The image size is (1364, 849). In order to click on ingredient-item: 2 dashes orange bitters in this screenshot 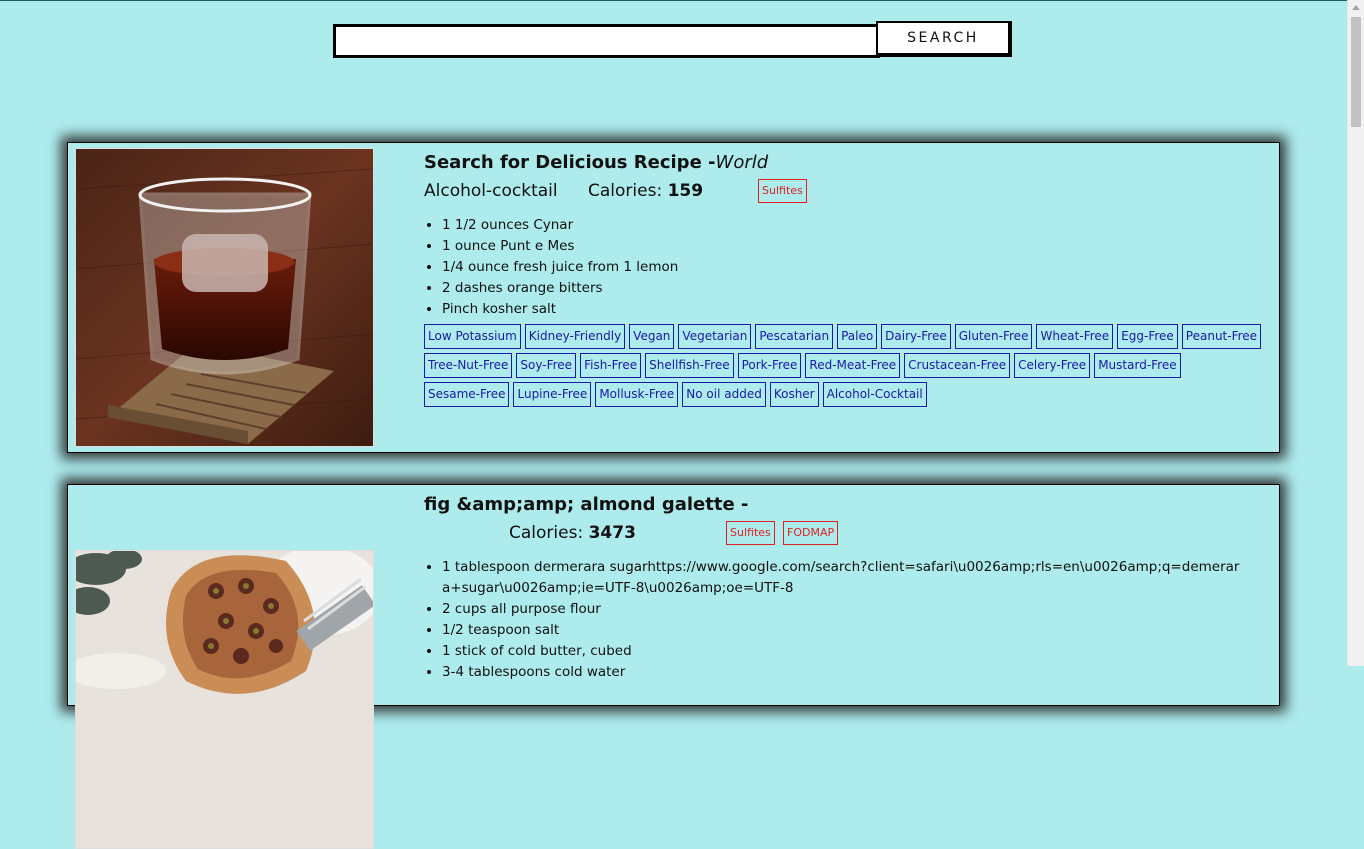, I will do `click(856, 288)`.